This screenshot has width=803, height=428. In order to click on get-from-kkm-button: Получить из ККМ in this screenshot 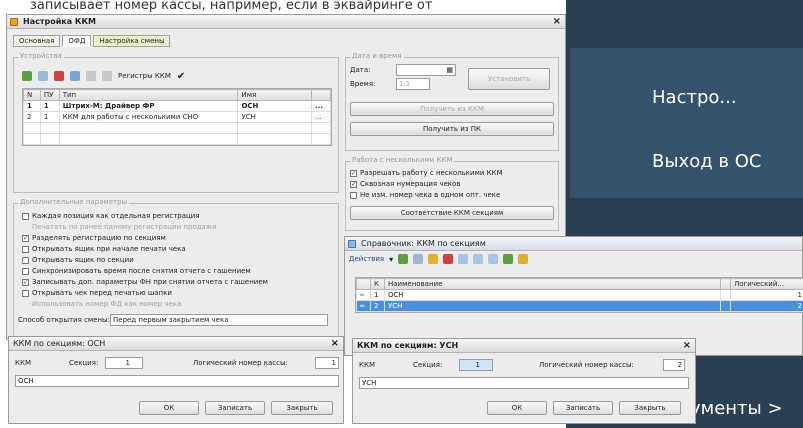, I will do `click(452, 109)`.